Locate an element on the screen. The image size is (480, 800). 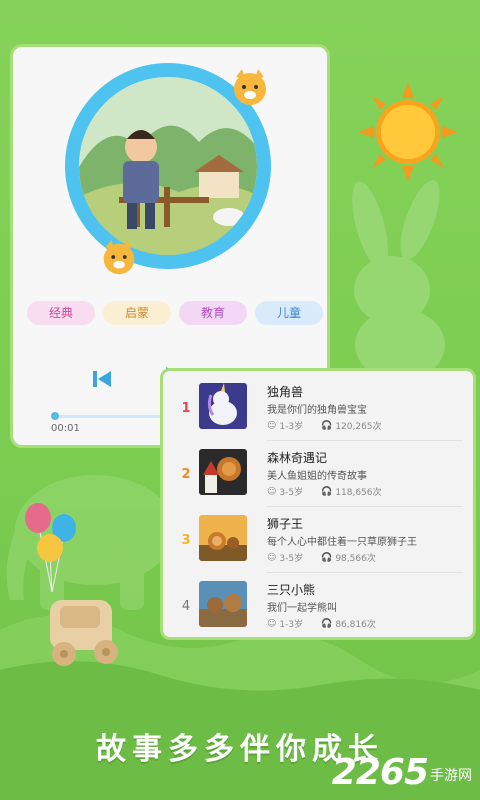
watermark-number: 2265 is located at coordinates (380, 772).